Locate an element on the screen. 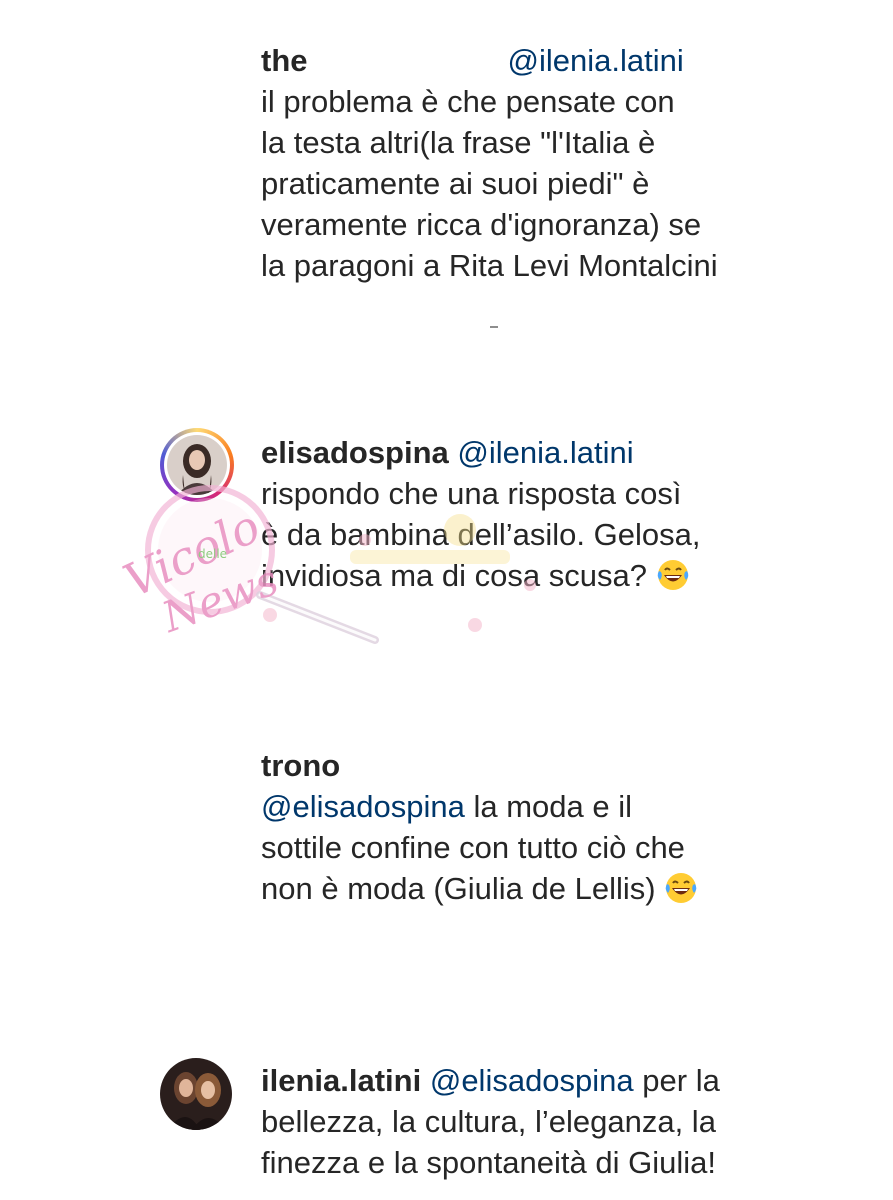  comment-1-line-3: praticamente ai suoi piedi" è is located at coordinates (455, 183).